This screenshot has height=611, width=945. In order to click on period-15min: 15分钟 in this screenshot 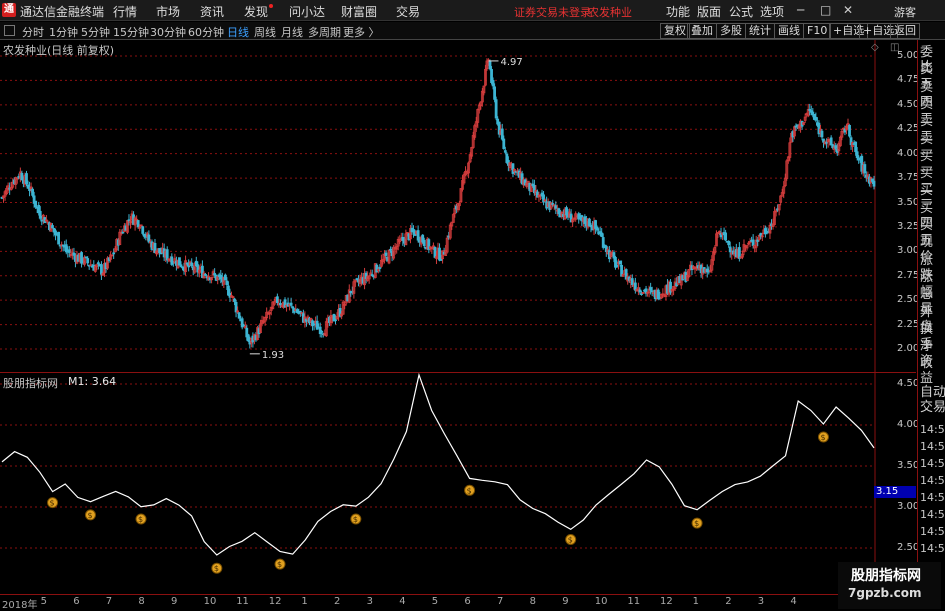, I will do `click(131, 32)`.